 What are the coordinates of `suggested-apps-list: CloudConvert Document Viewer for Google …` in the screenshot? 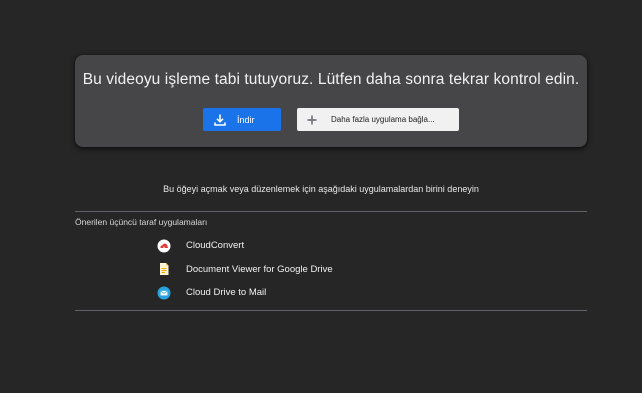 It's located at (306, 269).